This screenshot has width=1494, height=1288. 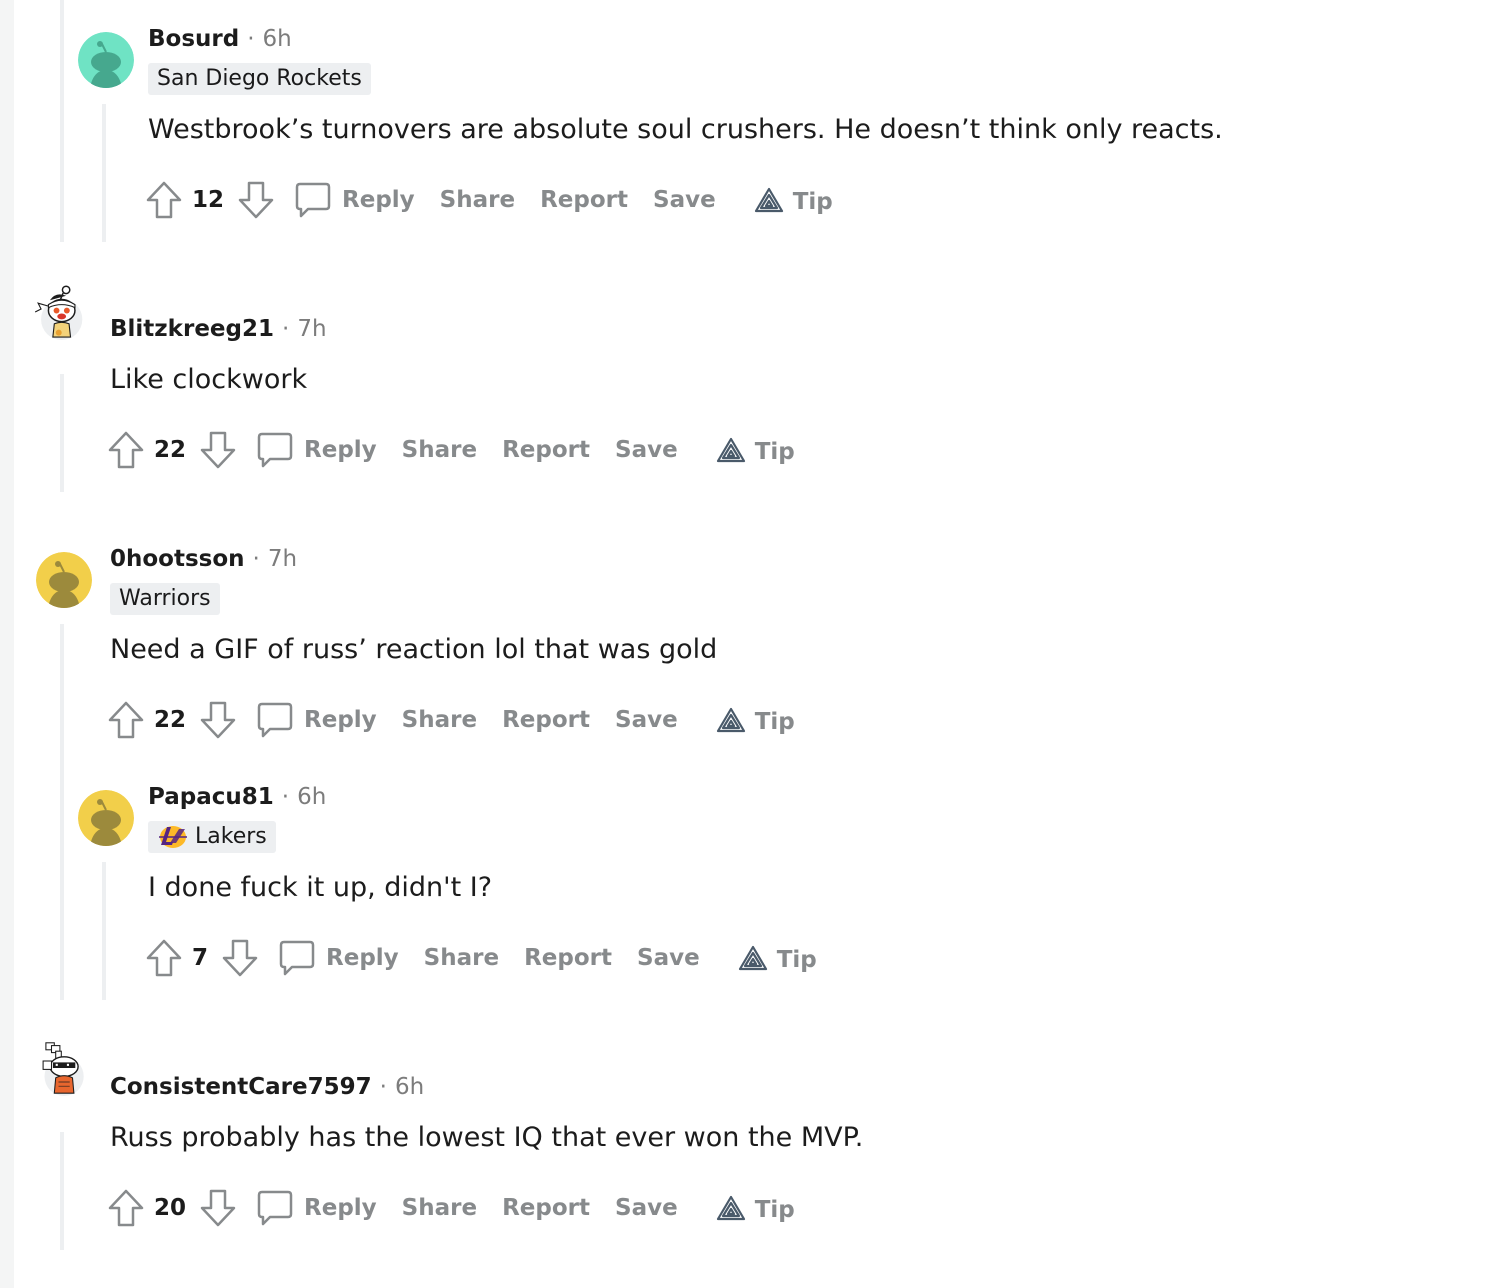 I want to click on user-flair: Warriors, so click(x=165, y=599).